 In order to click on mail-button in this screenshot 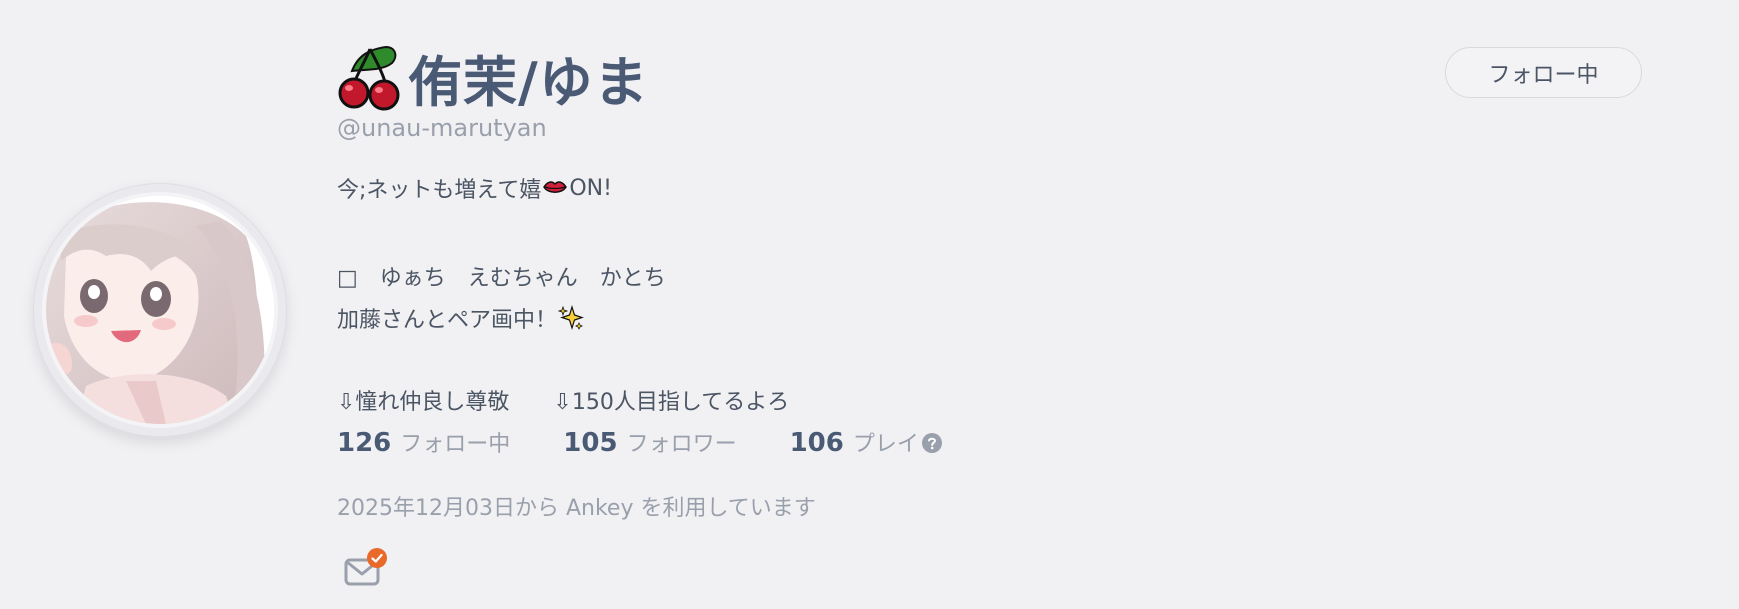, I will do `click(366, 568)`.